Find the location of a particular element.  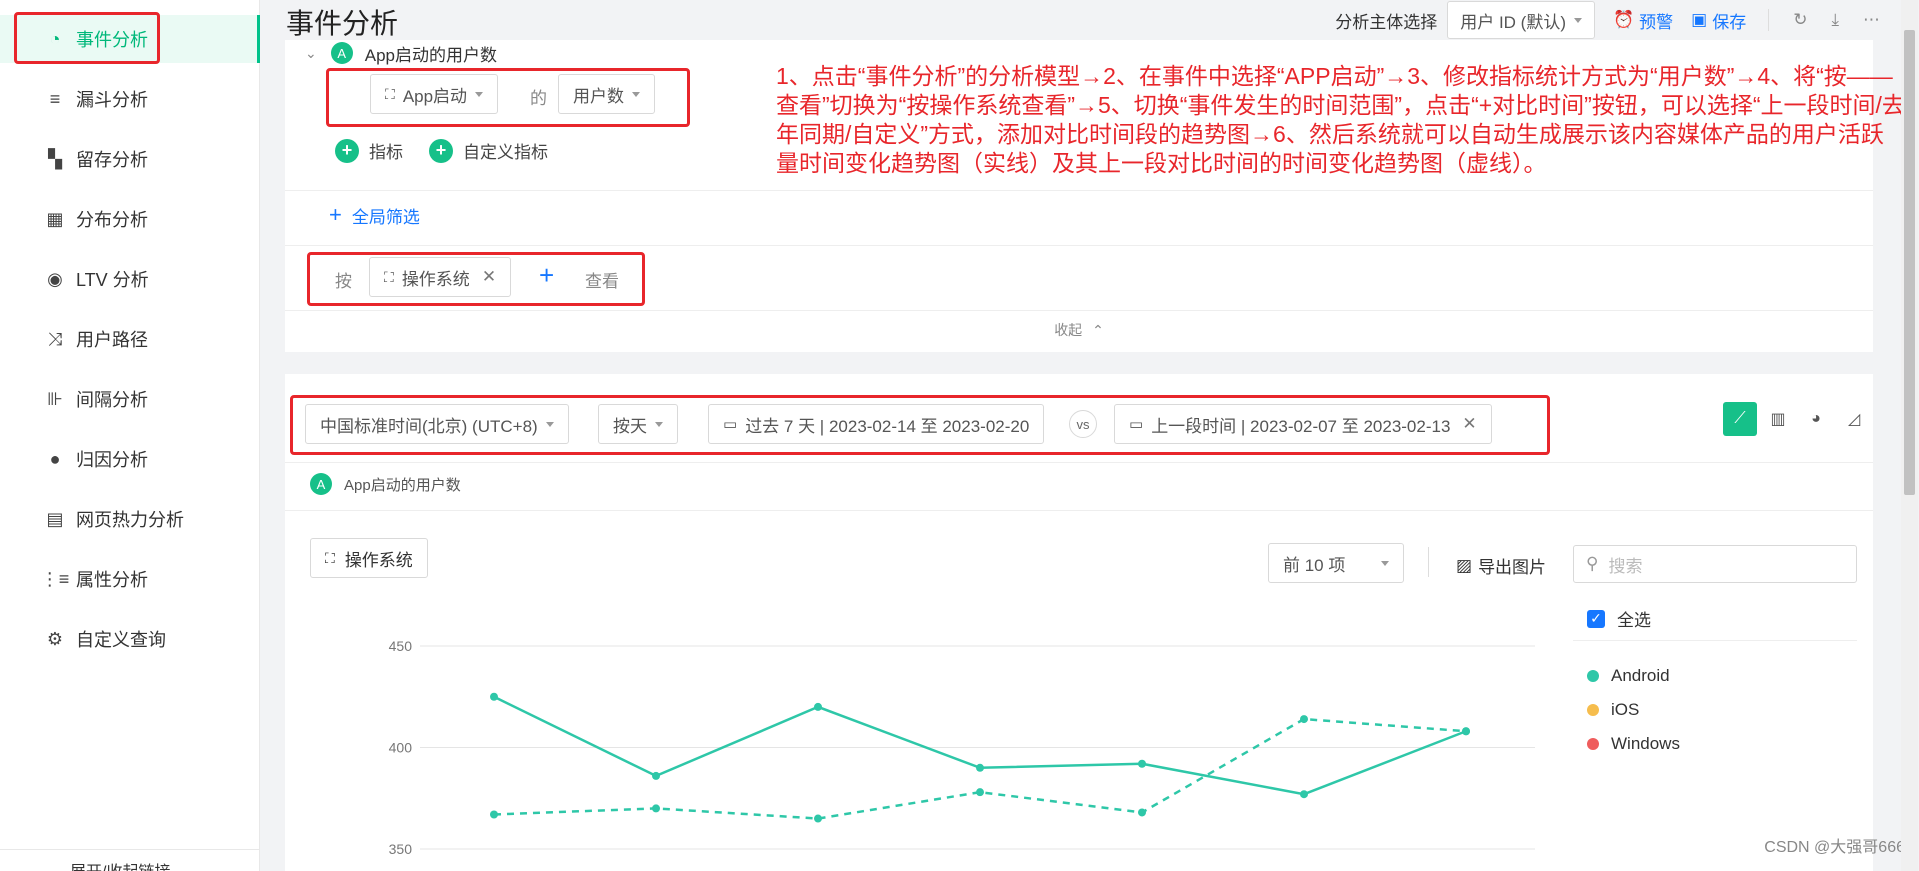

timezone-select: 中国标准时间(北京) (UTC+8) is located at coordinates (437, 424).